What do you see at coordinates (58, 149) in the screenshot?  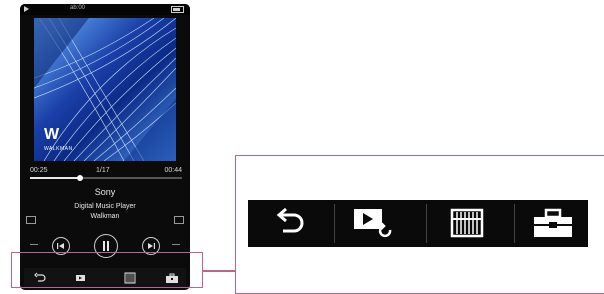 I see `walkman-logo-word: WALKMAN` at bounding box center [58, 149].